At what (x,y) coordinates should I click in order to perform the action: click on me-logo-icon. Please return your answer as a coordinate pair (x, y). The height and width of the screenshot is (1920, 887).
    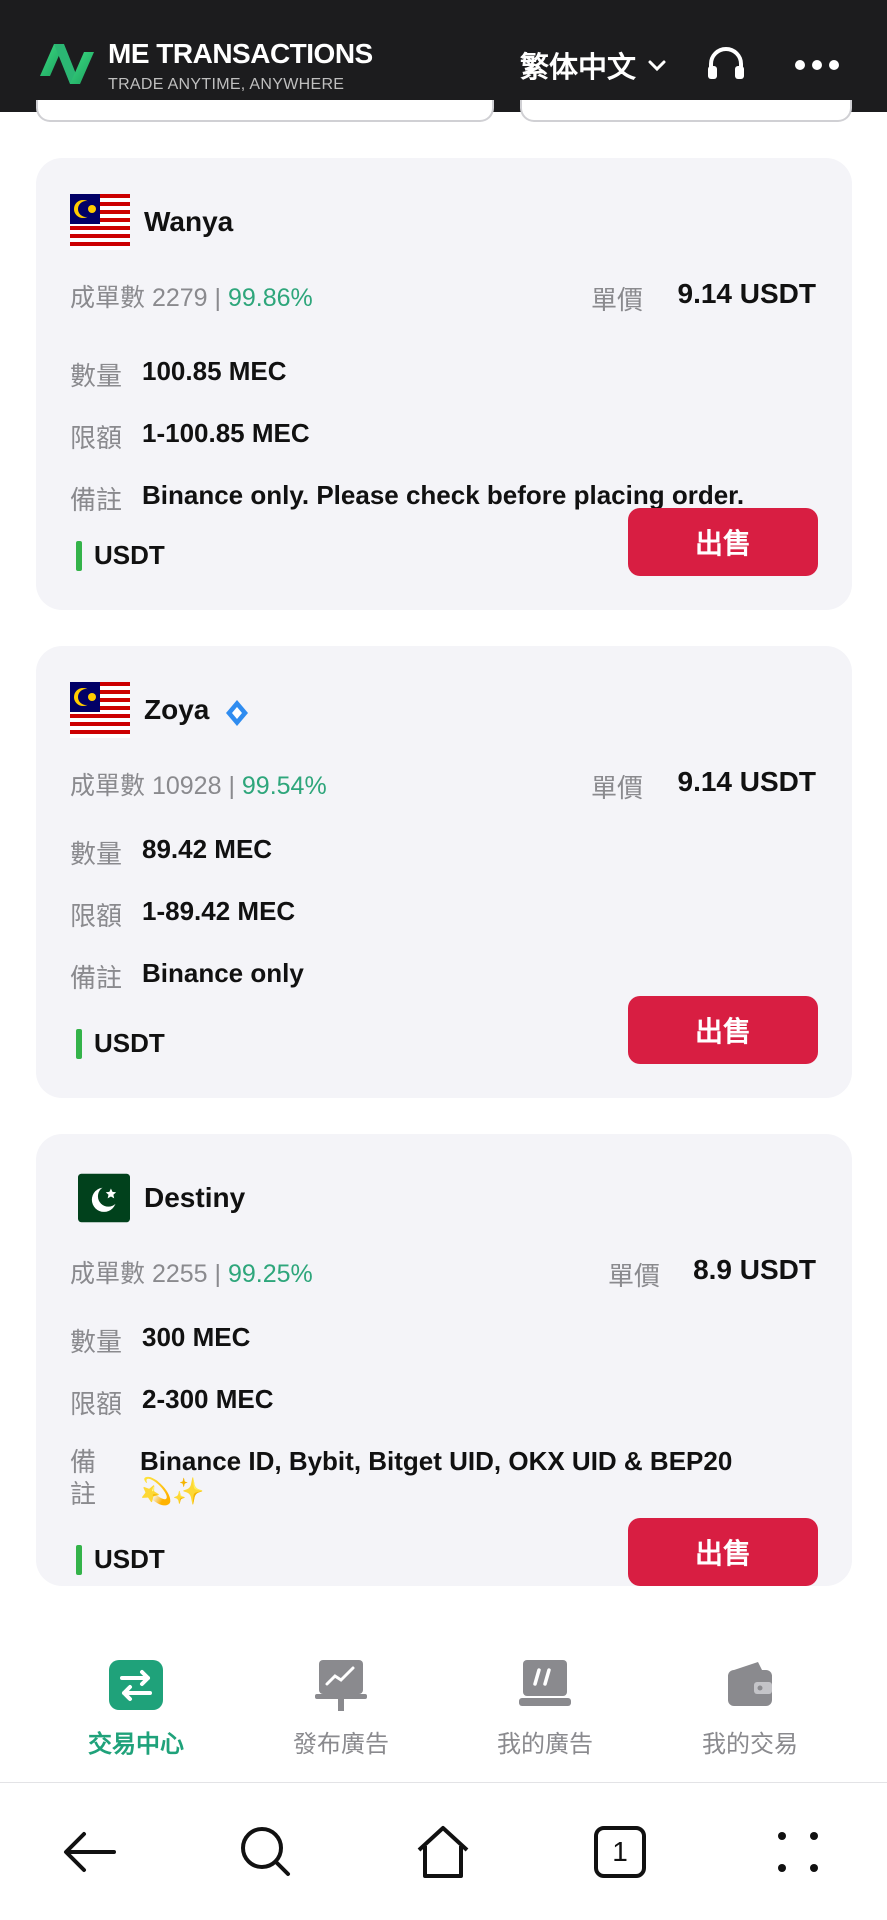
    Looking at the image, I should click on (67, 64).